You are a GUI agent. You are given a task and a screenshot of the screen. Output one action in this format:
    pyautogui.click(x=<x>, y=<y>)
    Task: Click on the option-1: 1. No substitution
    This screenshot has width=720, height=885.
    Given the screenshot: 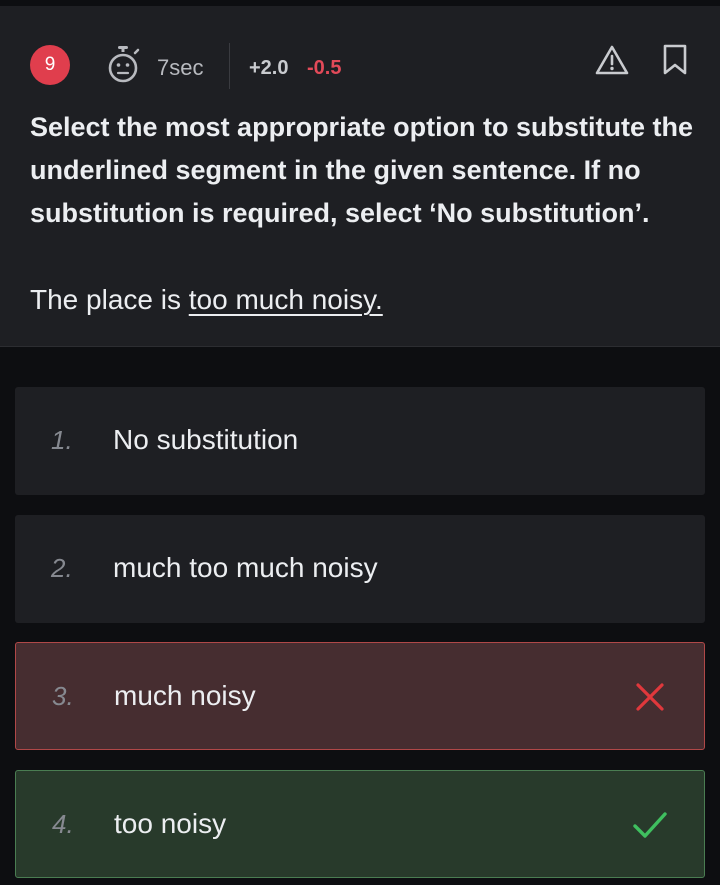 What is the action you would take?
    pyautogui.click(x=360, y=441)
    